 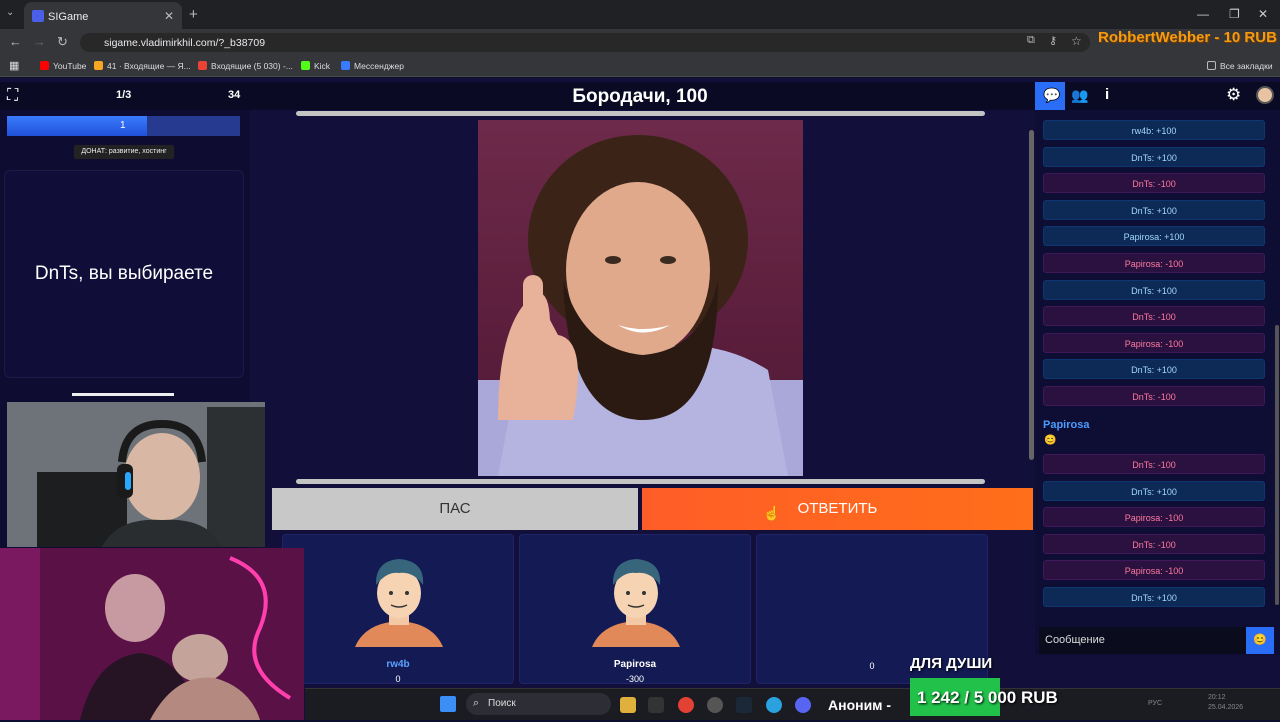 What do you see at coordinates (656, 705) in the screenshot?
I see `app-h-icon` at bounding box center [656, 705].